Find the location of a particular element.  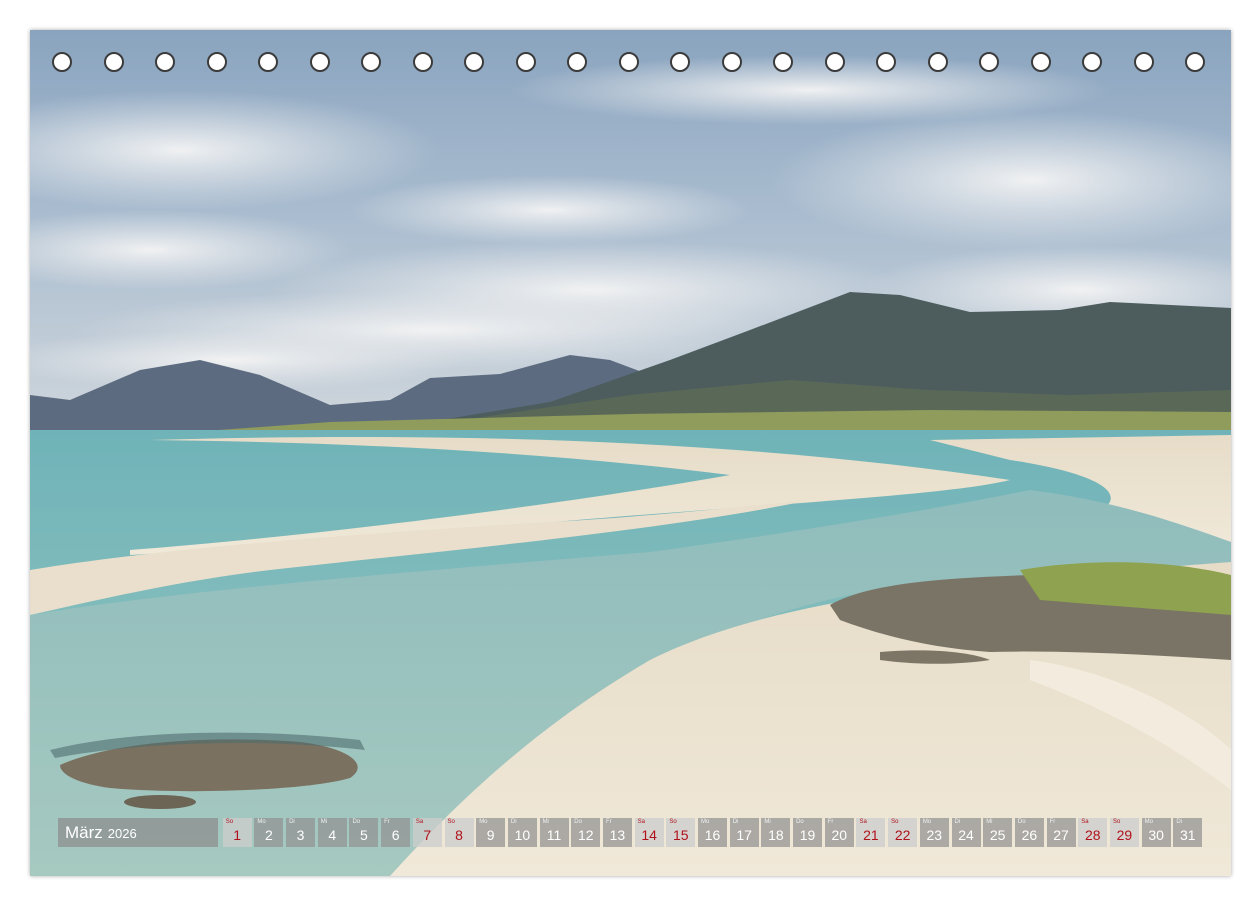

day-cell: Fr 27 is located at coordinates (1061, 832).